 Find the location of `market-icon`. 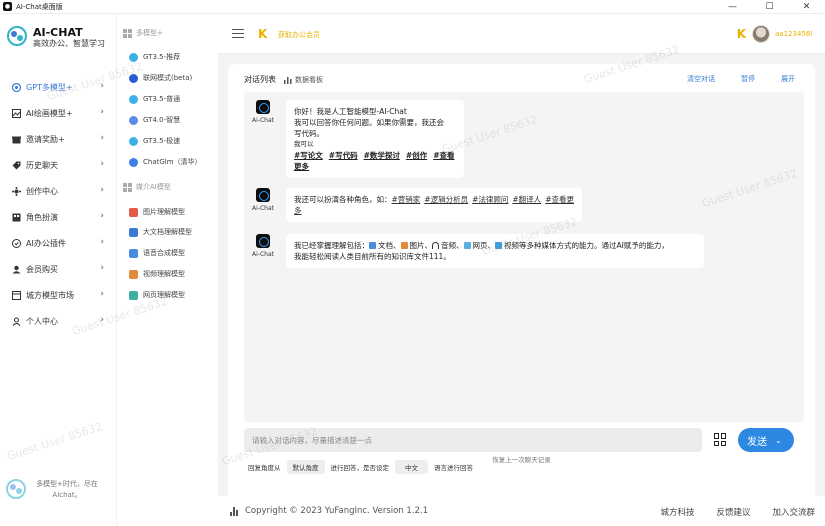

market-icon is located at coordinates (16, 295).